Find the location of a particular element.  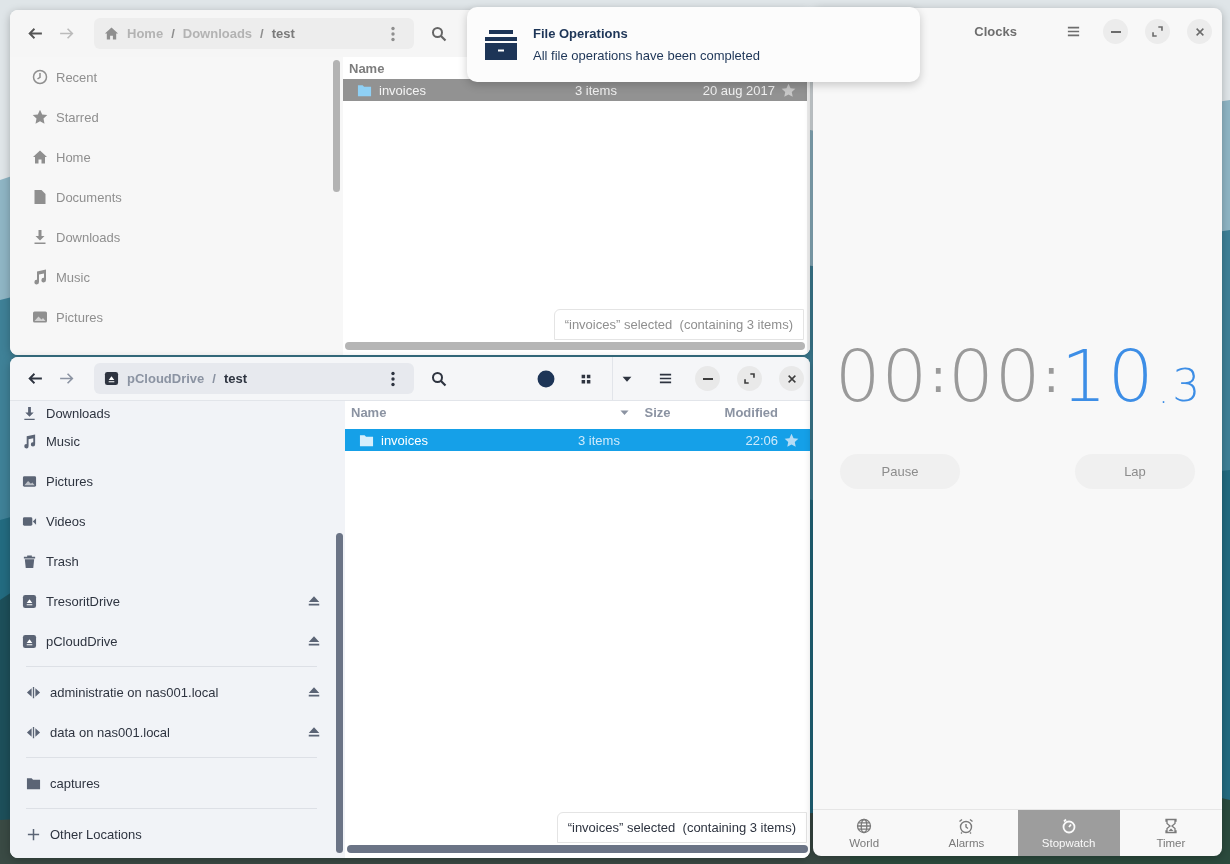

close-icon is located at coordinates (791, 378).